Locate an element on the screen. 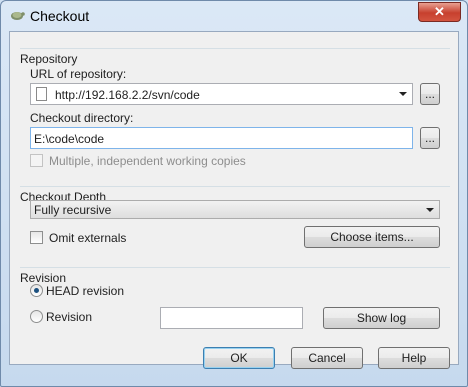  tortoise-icon is located at coordinates (18, 16).